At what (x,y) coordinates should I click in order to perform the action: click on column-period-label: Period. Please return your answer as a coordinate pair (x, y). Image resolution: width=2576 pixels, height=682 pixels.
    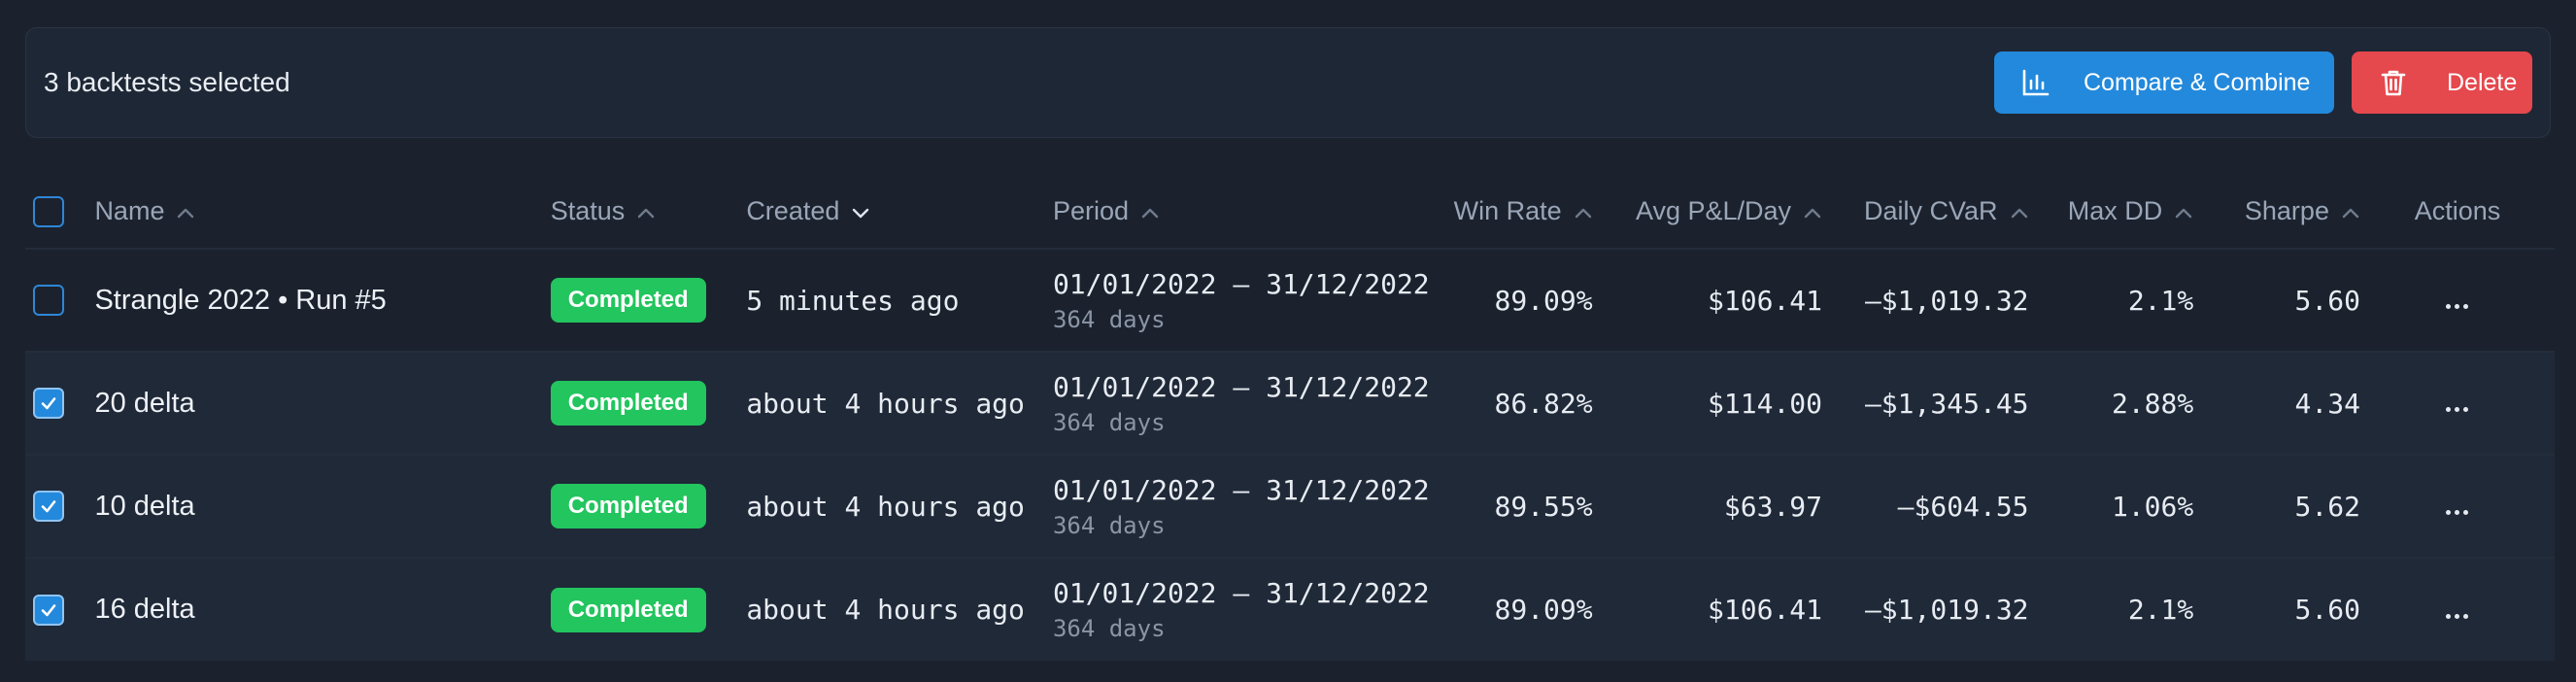
    Looking at the image, I should click on (1090, 210).